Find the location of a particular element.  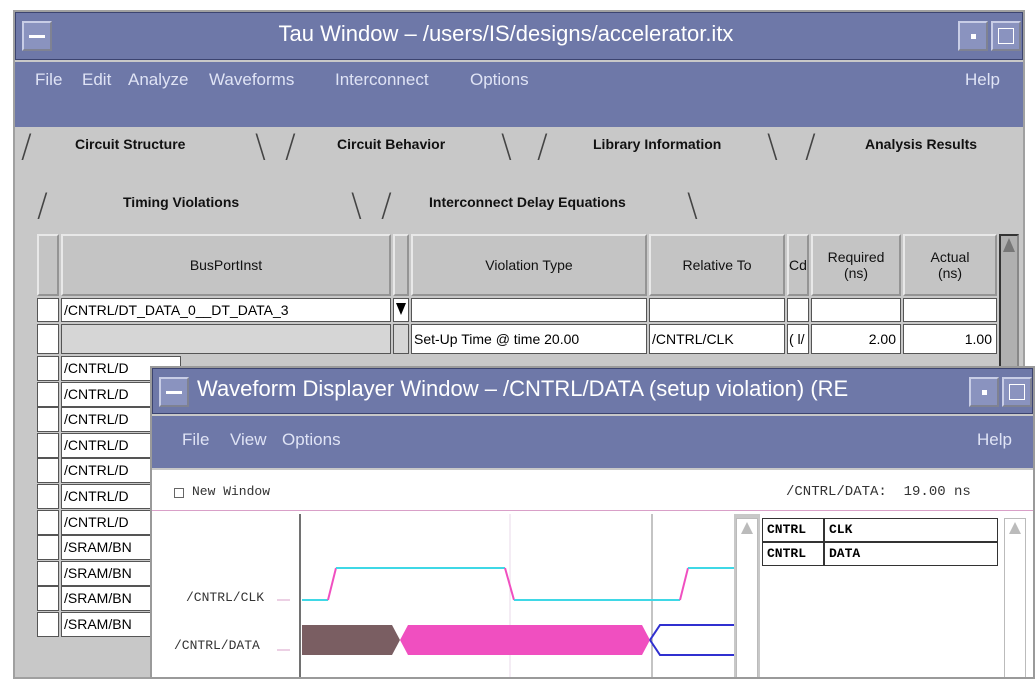

column-marker is located at coordinates (401, 265).